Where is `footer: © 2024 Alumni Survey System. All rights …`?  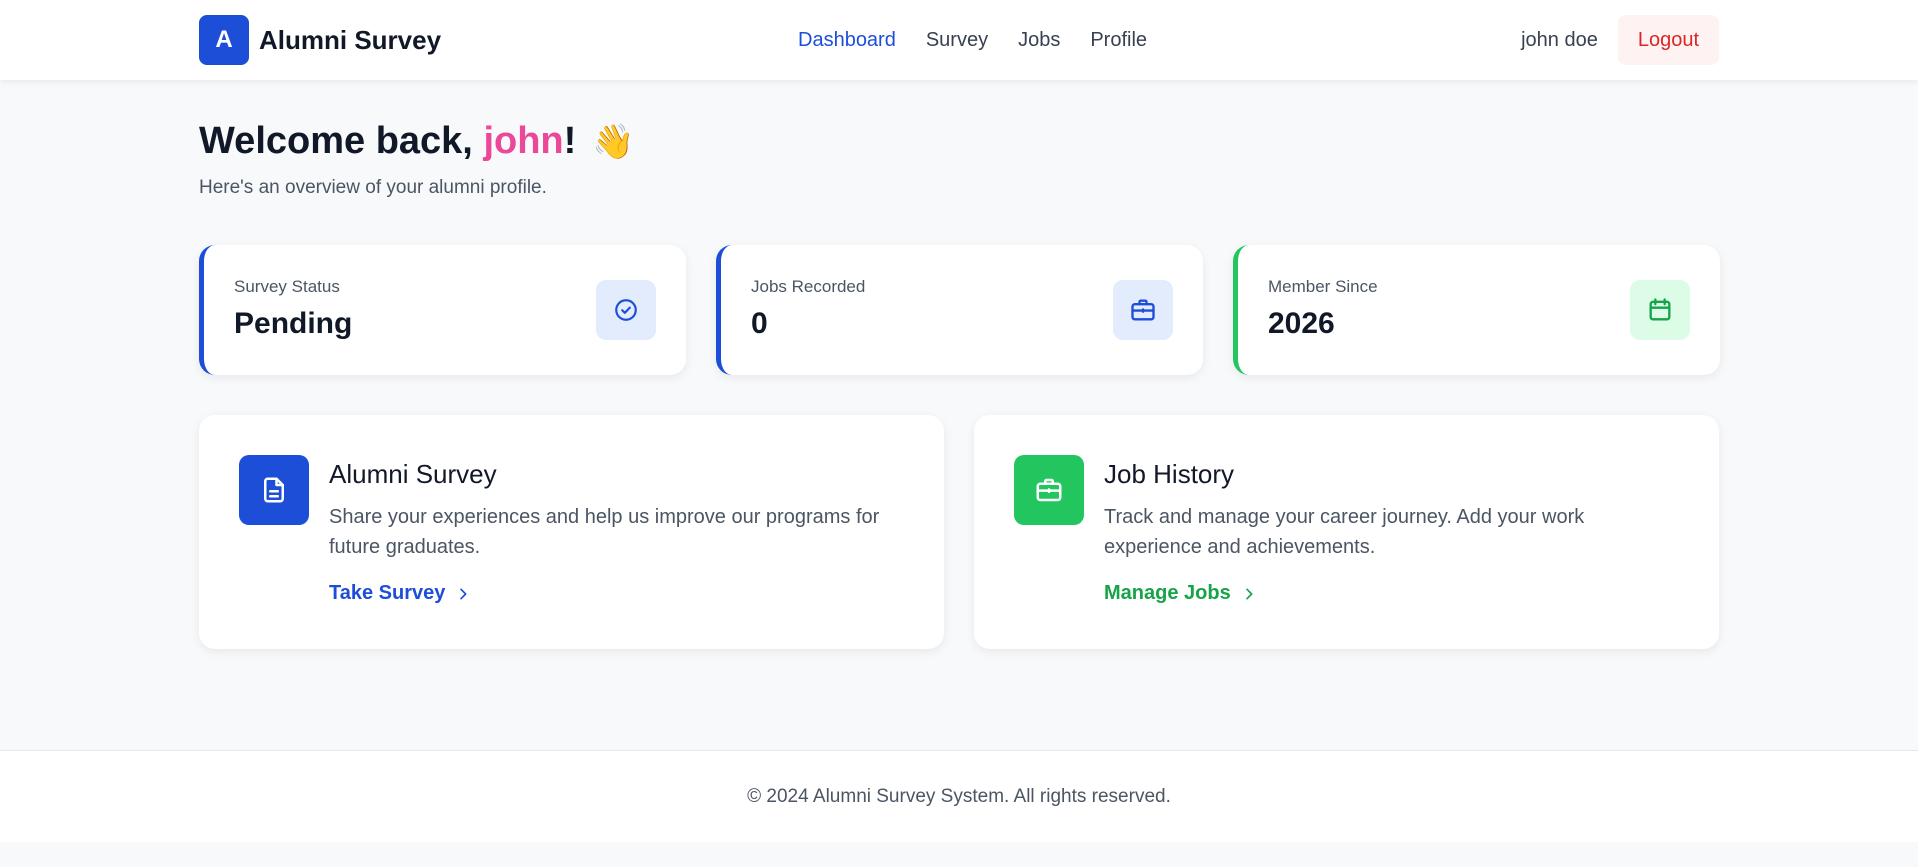
footer: © 2024 Alumni Survey System. All rights … is located at coordinates (959, 796).